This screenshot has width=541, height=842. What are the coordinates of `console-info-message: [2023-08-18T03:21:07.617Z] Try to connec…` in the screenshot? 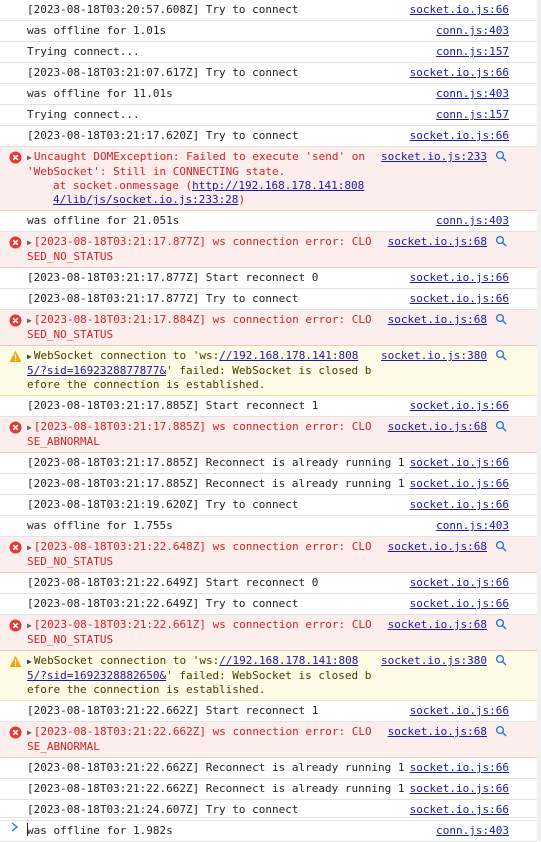 It's located at (268, 73).